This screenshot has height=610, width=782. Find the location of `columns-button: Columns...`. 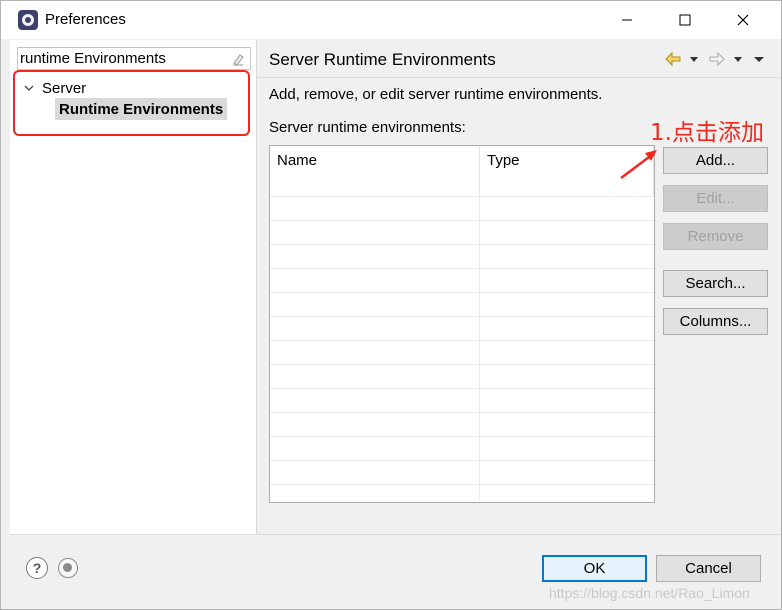

columns-button: Columns... is located at coordinates (715, 321).